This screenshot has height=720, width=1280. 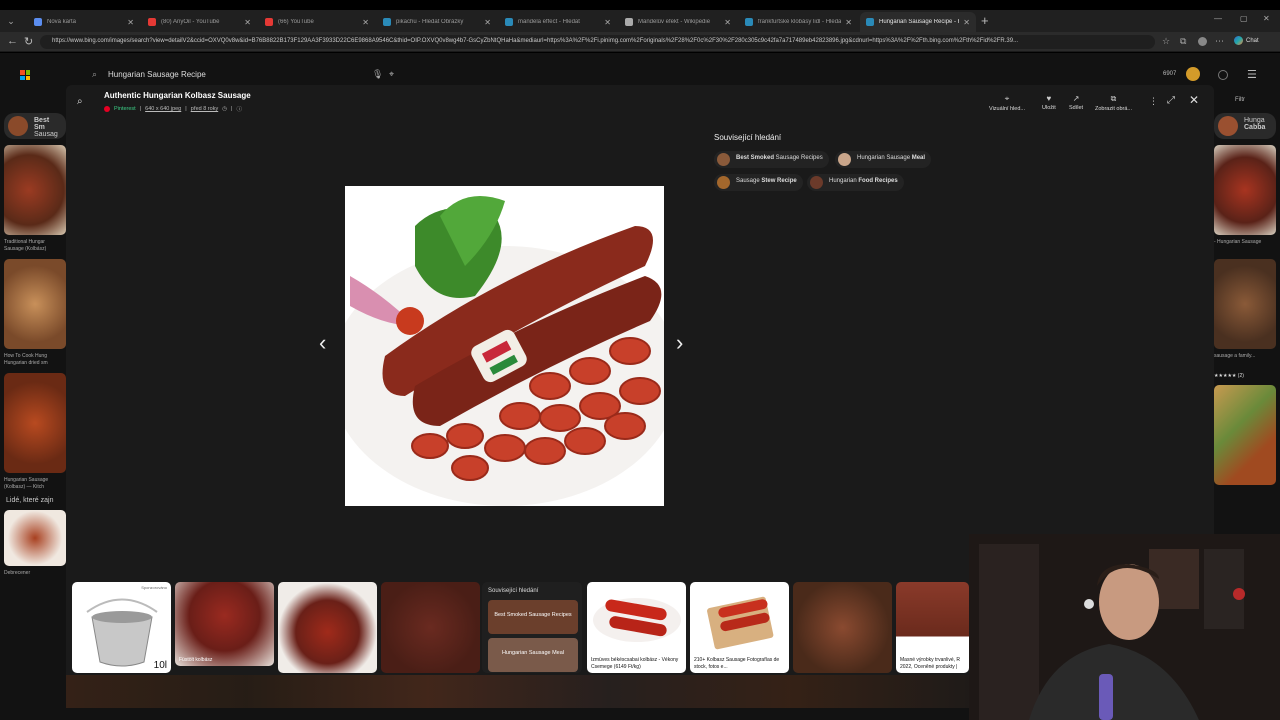 I want to click on chip-text: Sausage, so click(x=749, y=181).